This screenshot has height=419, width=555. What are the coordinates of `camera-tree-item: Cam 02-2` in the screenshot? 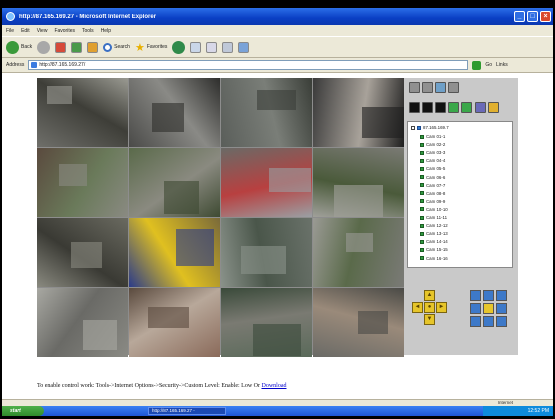 It's located at (432, 144).